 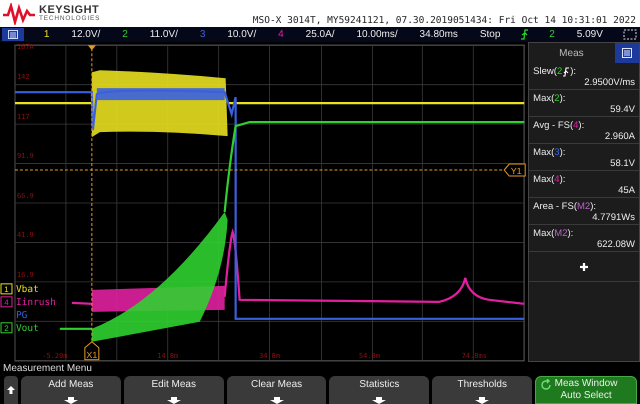 I want to click on measurement-value: 4.7791Ws, so click(x=613, y=217).